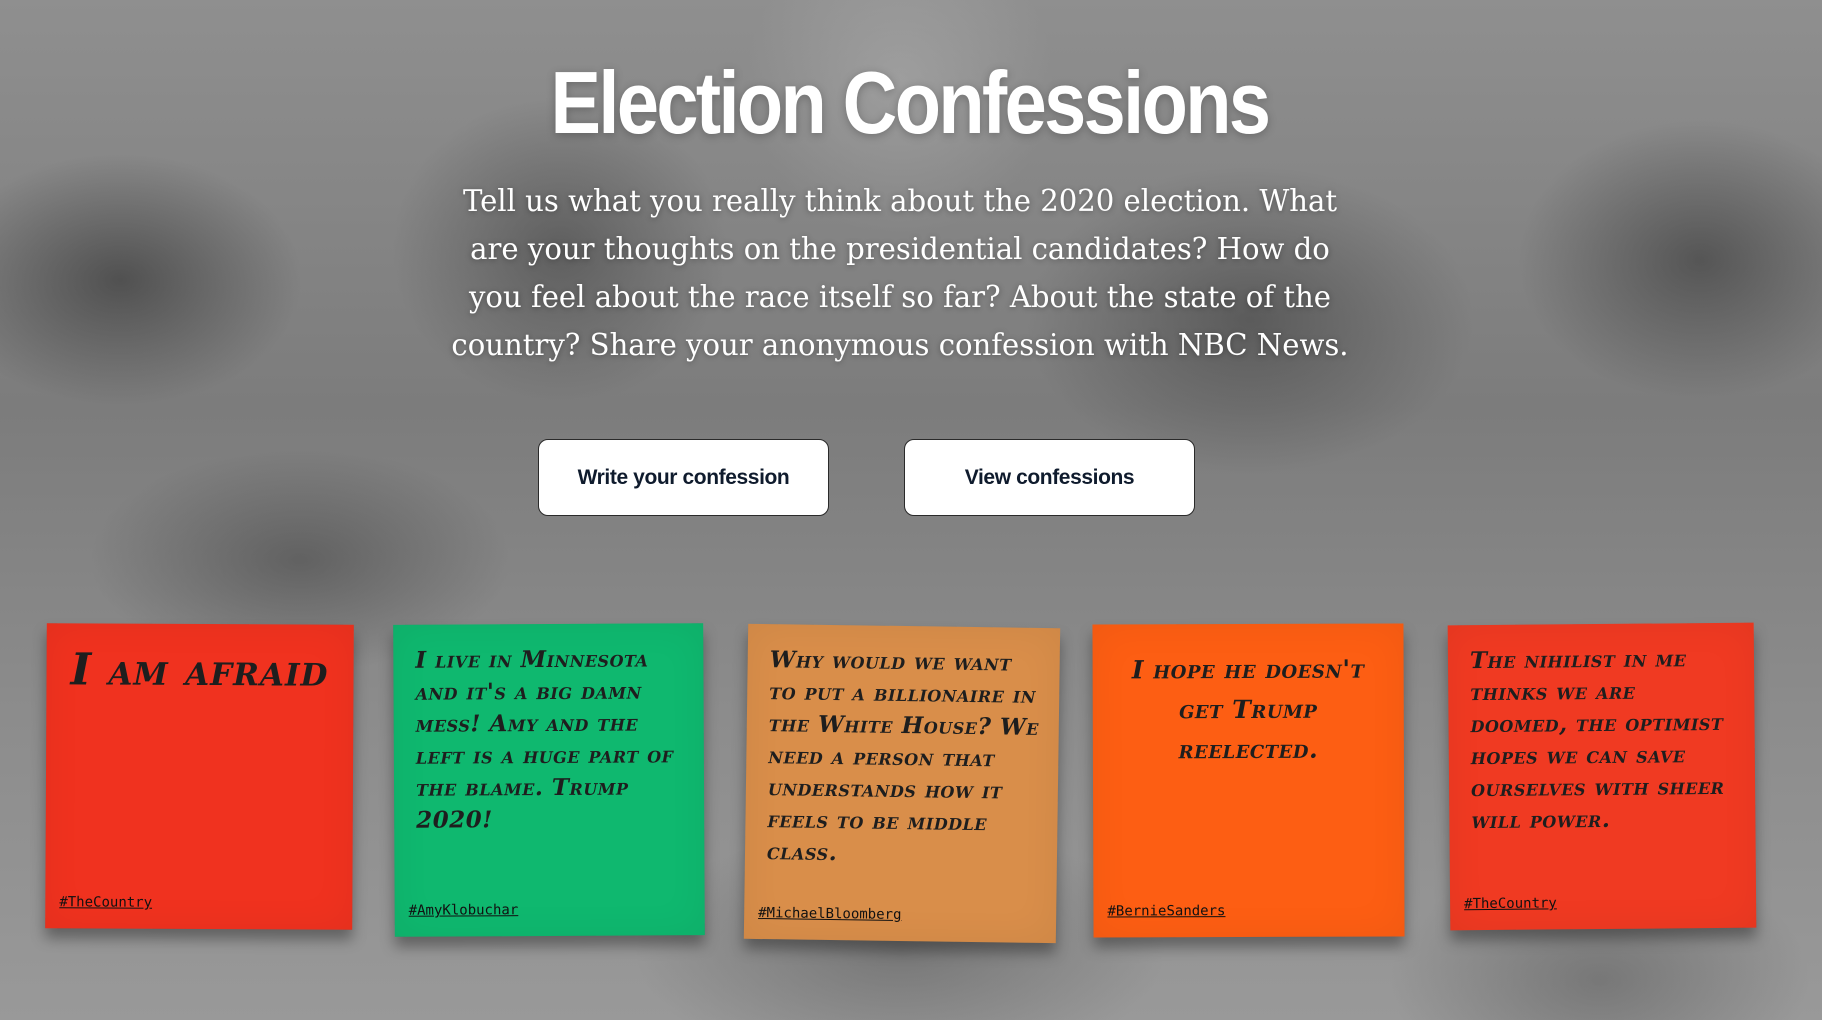 The image size is (1822, 1020). Describe the element at coordinates (1248, 709) in the screenshot. I see `confession-text: I hope he doesn't get Trump reelected.` at that location.